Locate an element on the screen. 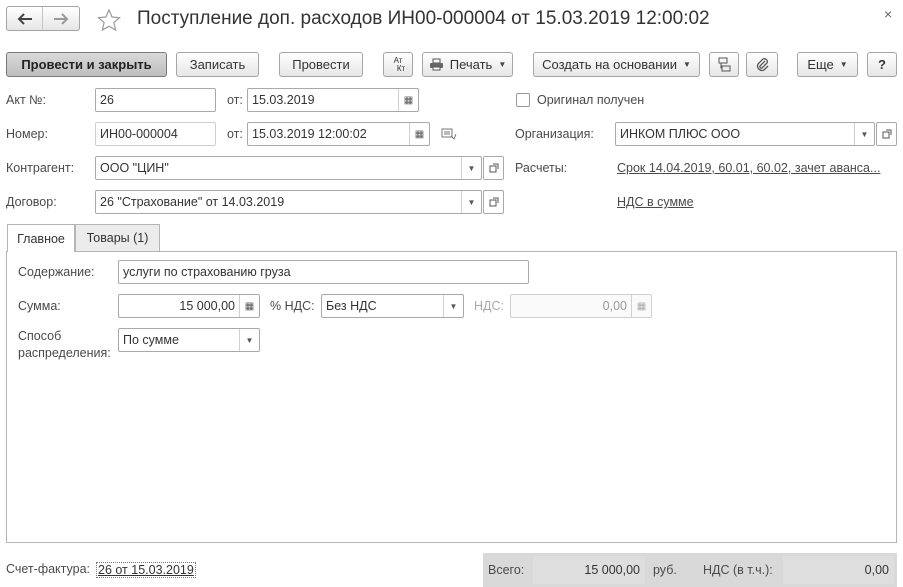 The image size is (903, 587). vat-rate-field: Без НДС ▼ is located at coordinates (392, 306).